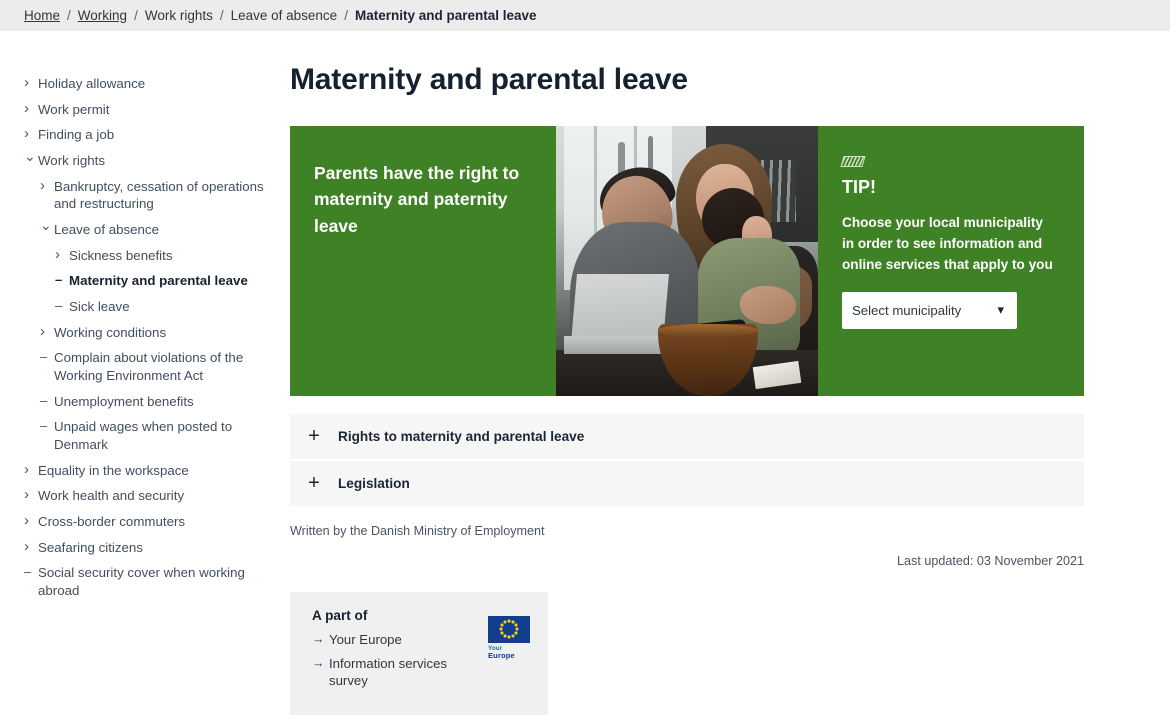  Describe the element at coordinates (121, 255) in the screenshot. I see `sidebar-item-label: Sickness benefits` at that location.